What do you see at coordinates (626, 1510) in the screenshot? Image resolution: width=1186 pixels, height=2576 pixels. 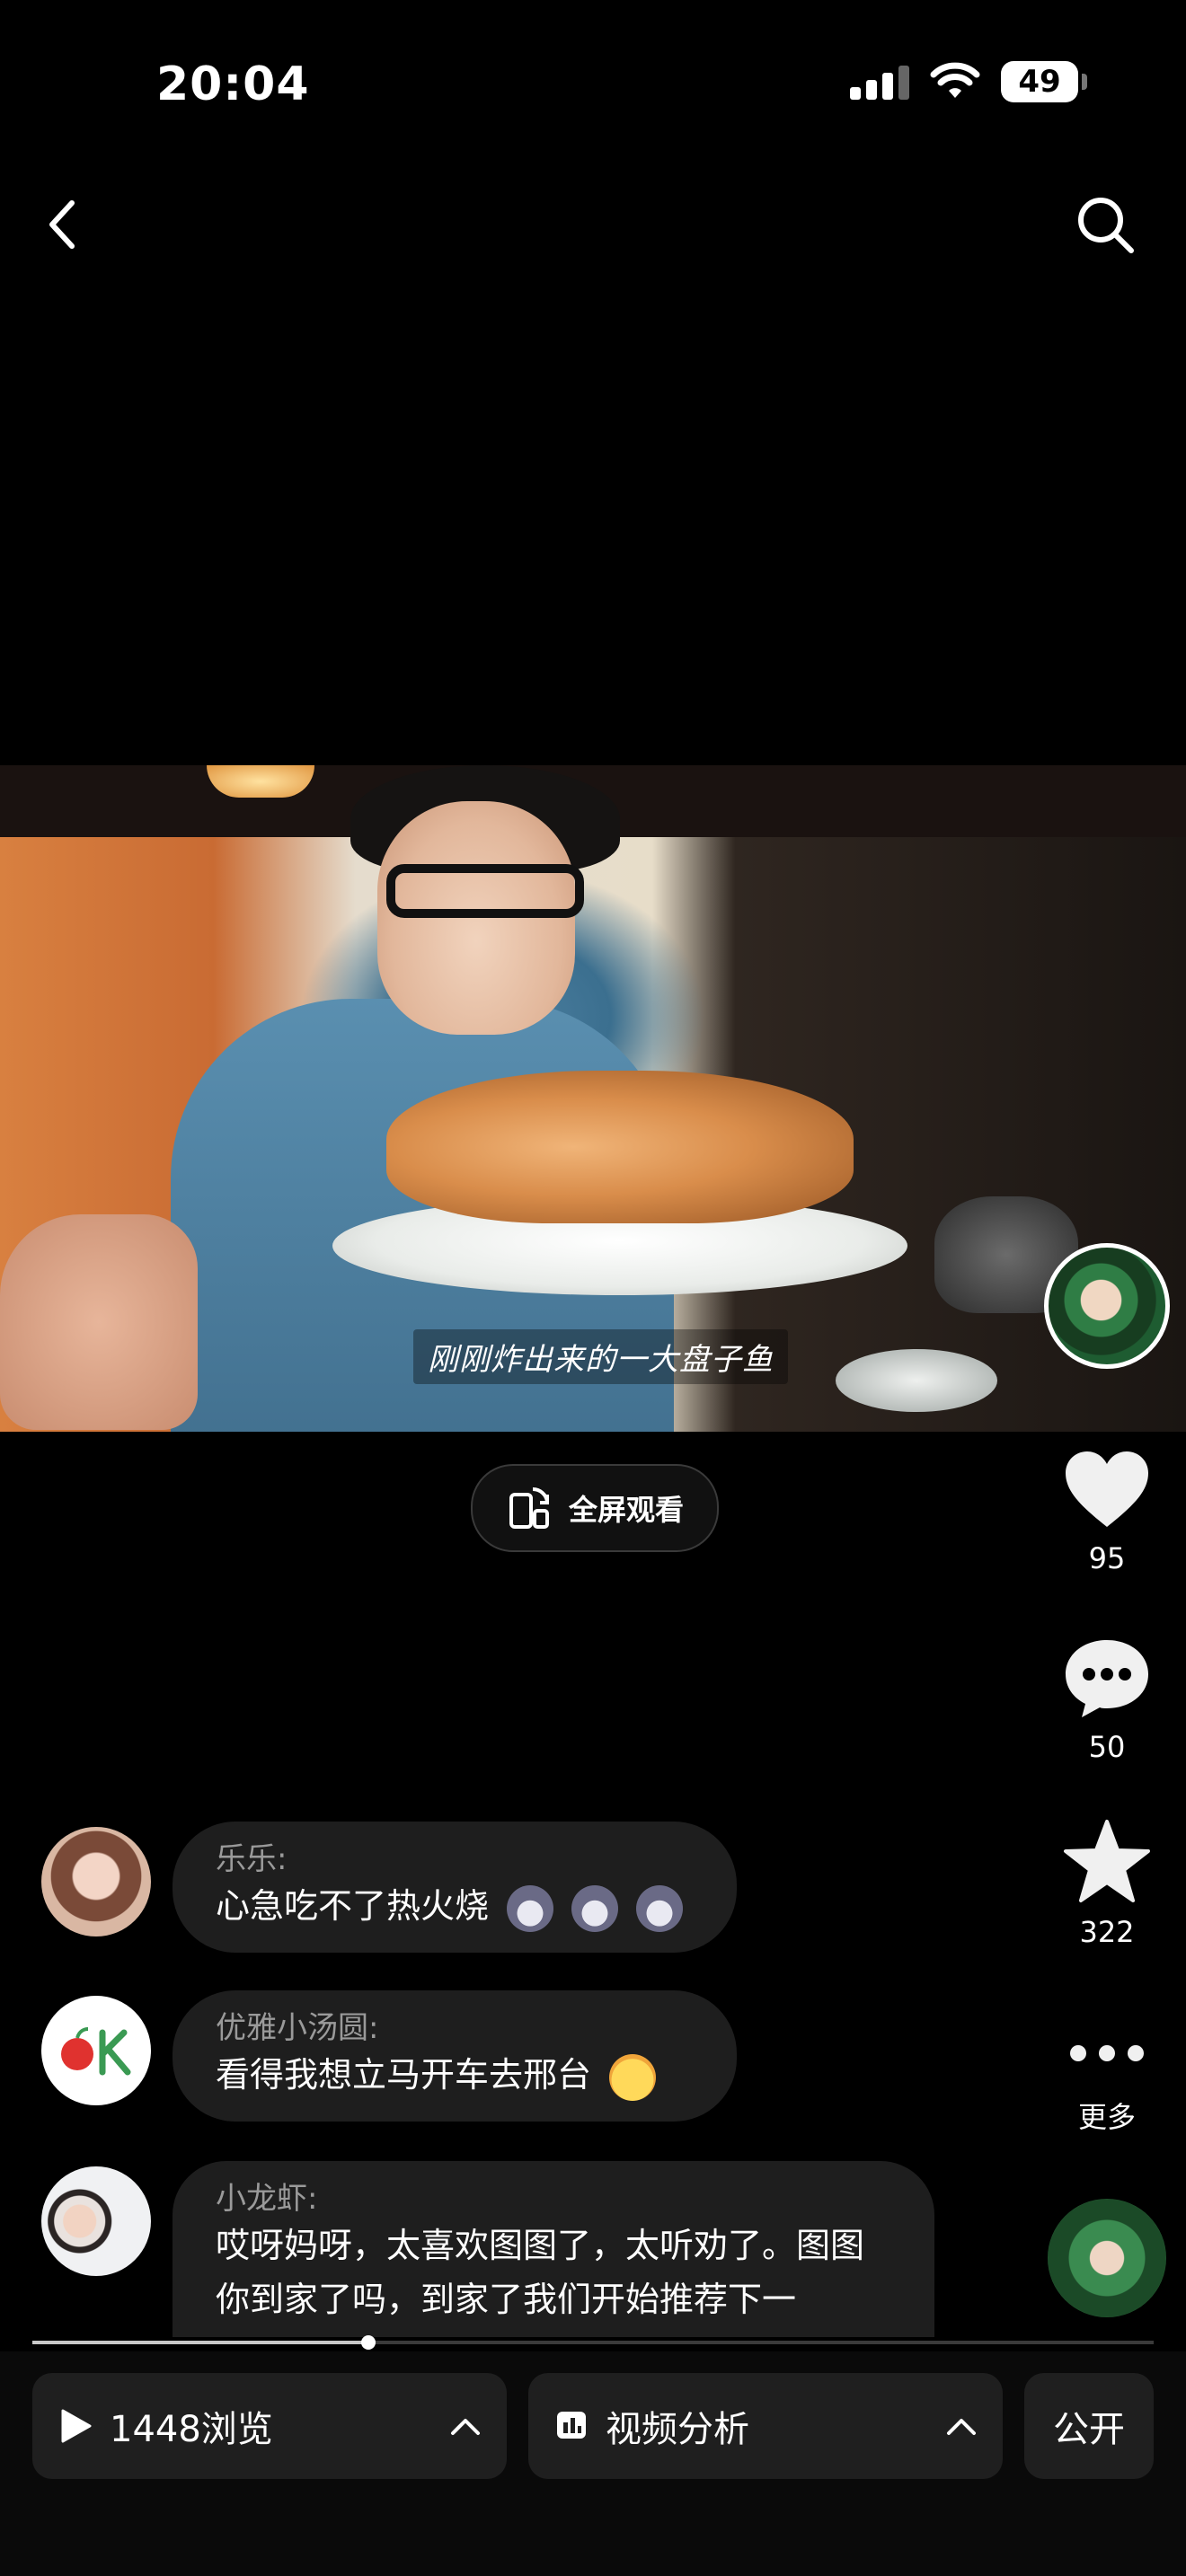 I see `fullscreen-label: 全屏观看` at bounding box center [626, 1510].